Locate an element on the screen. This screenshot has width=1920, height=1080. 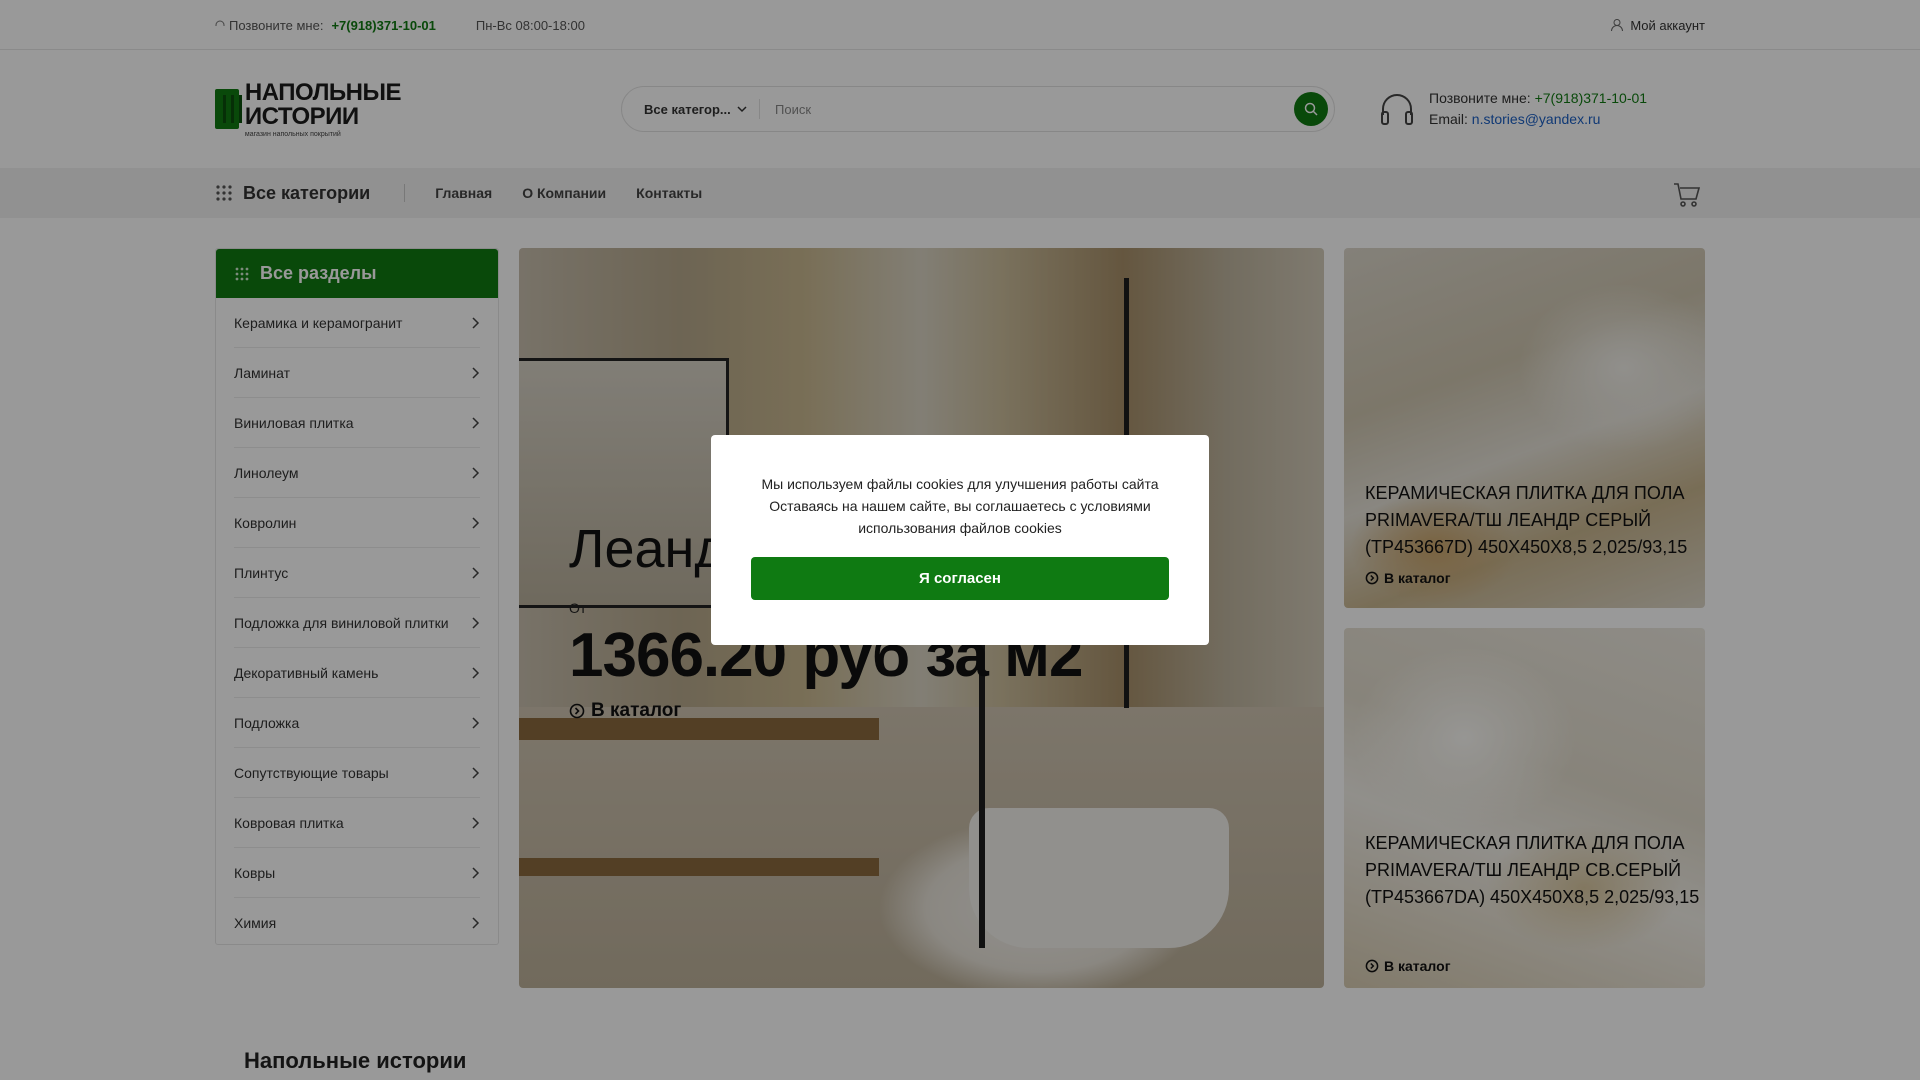
cookie-message-line: использования файлов cookies is located at coordinates (960, 528).